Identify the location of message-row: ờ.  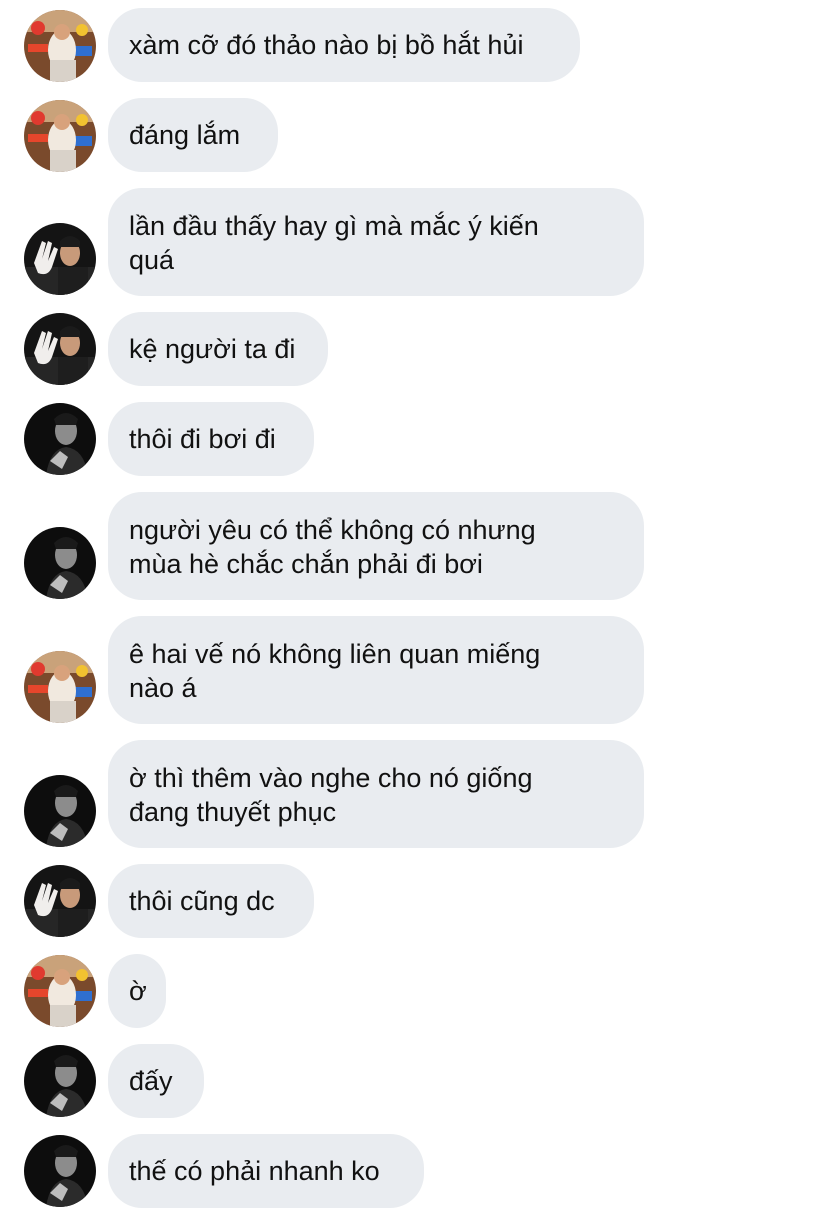
(414, 991).